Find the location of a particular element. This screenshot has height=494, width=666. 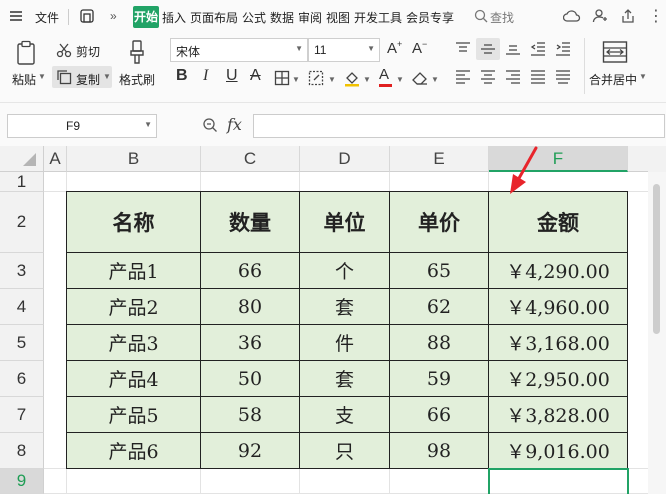

tab-data: 数据 is located at coordinates (282, 17).